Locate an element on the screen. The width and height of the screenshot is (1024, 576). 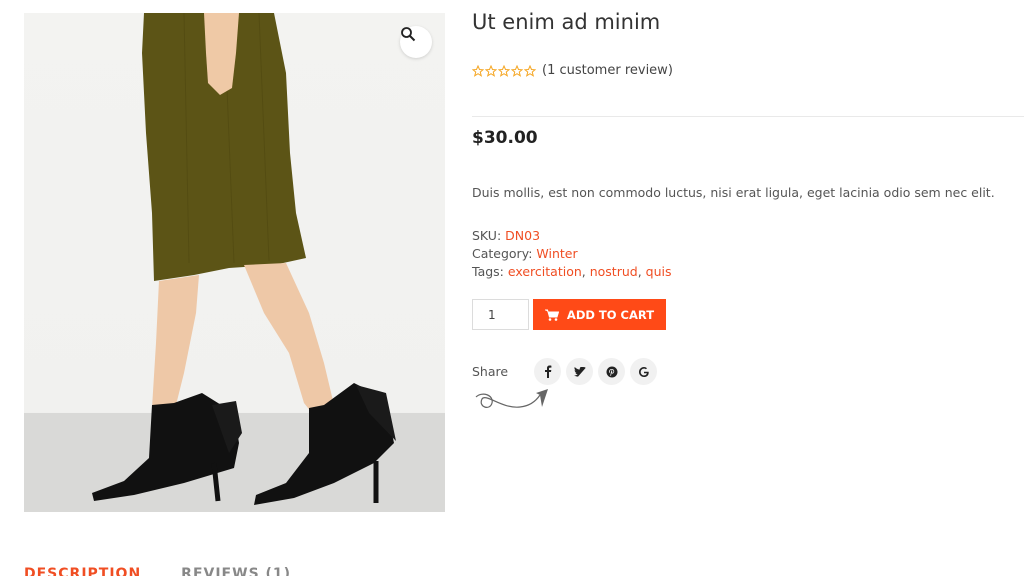
share-arrow-doodle is located at coordinates (511, 398).